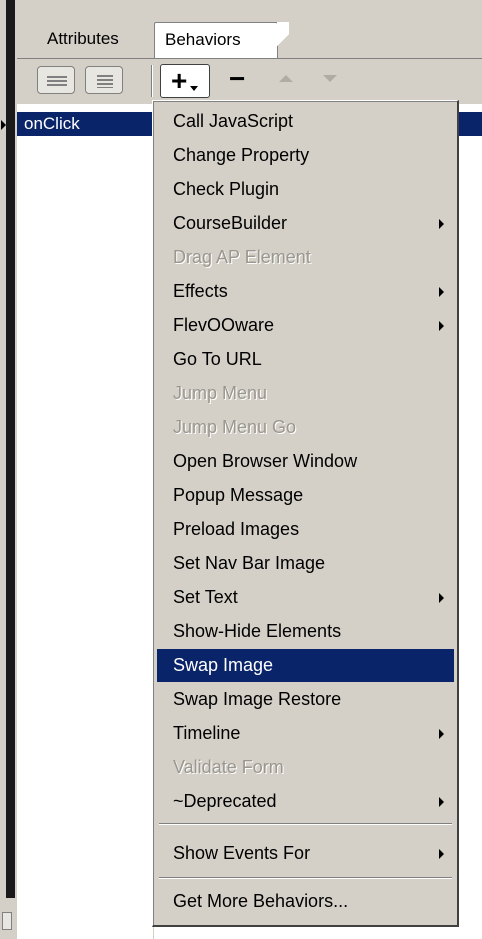 This screenshot has height=939, width=482. I want to click on menu-item-timeline: Timeline, so click(305, 733).